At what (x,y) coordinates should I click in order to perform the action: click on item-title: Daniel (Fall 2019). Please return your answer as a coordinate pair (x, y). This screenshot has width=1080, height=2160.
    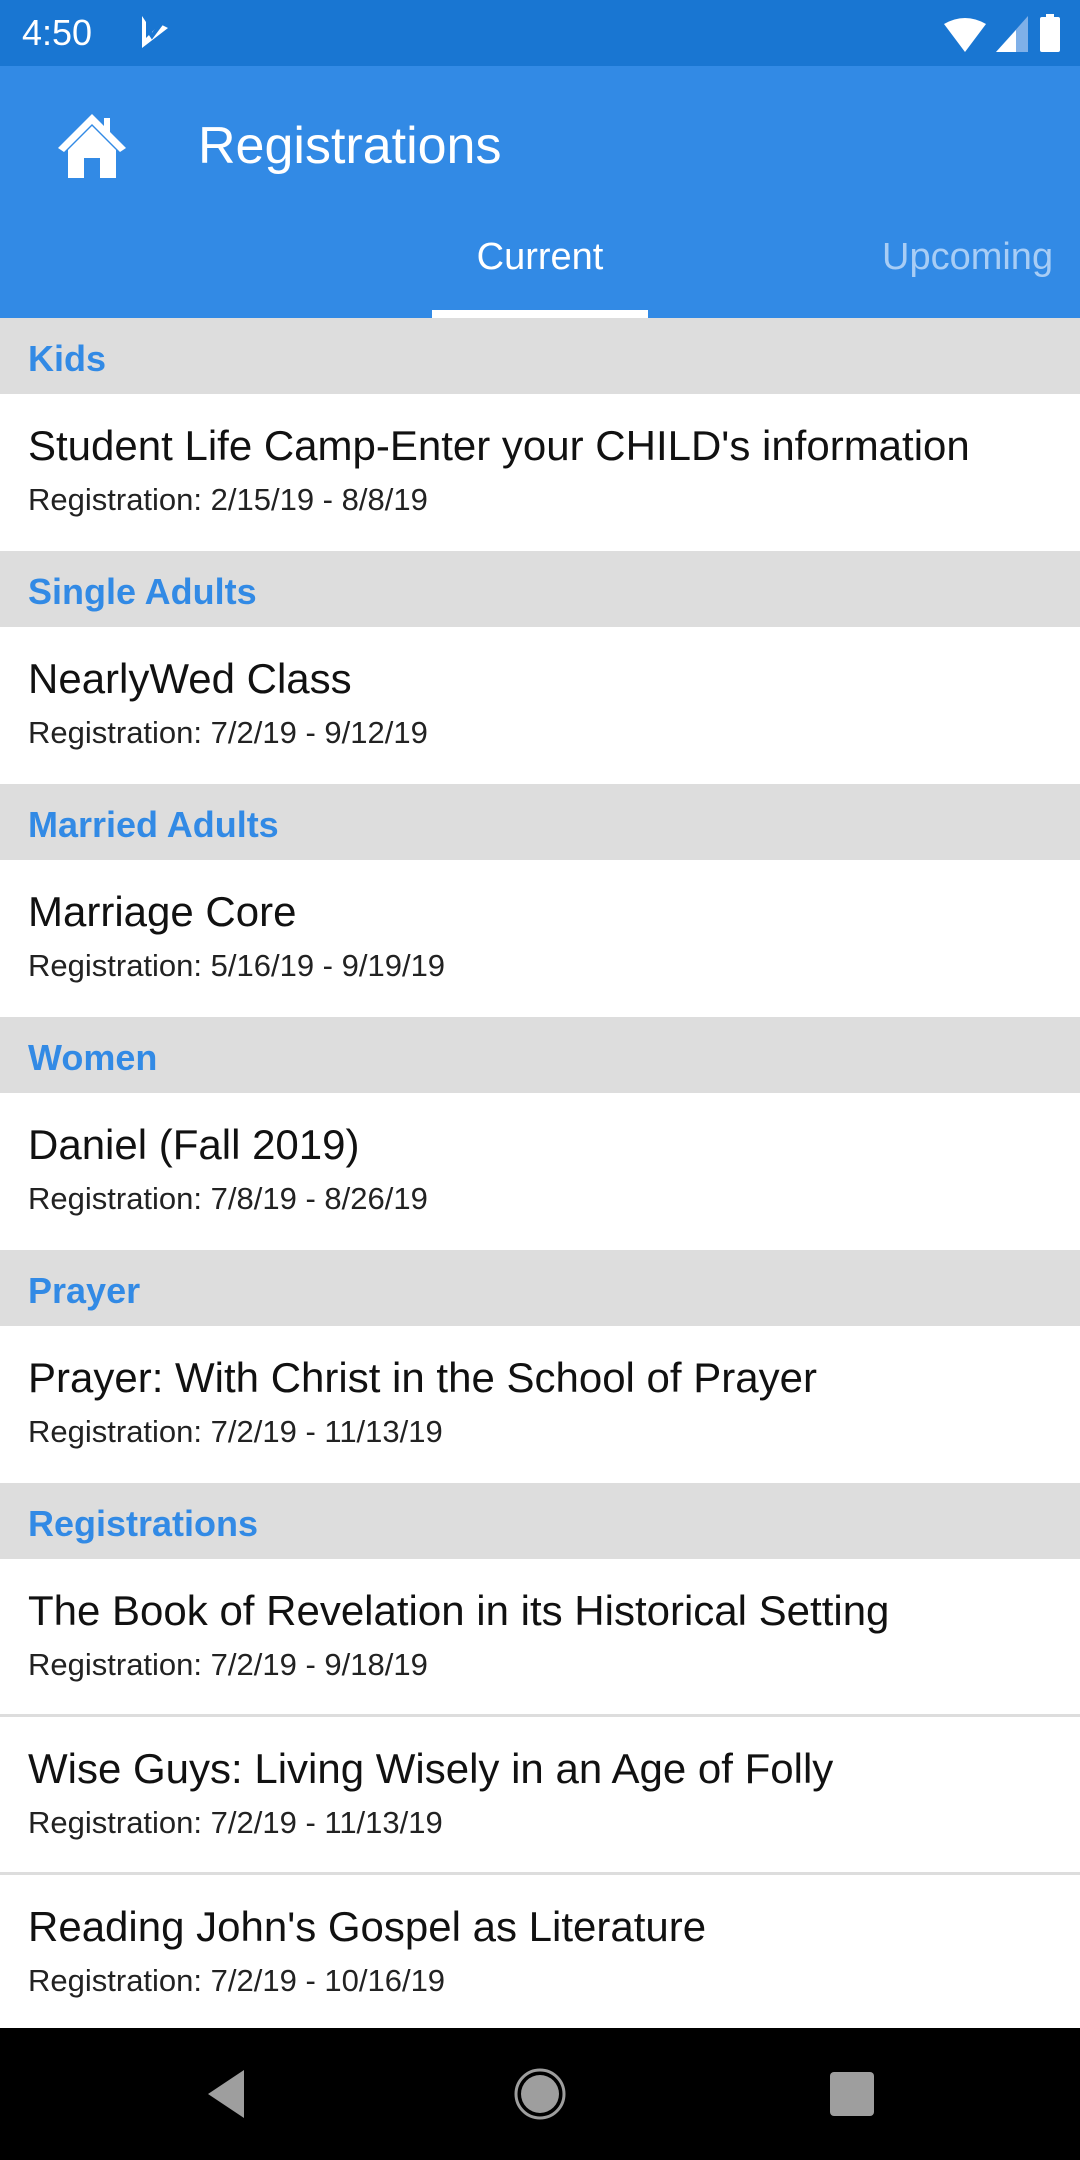
    Looking at the image, I should click on (194, 1144).